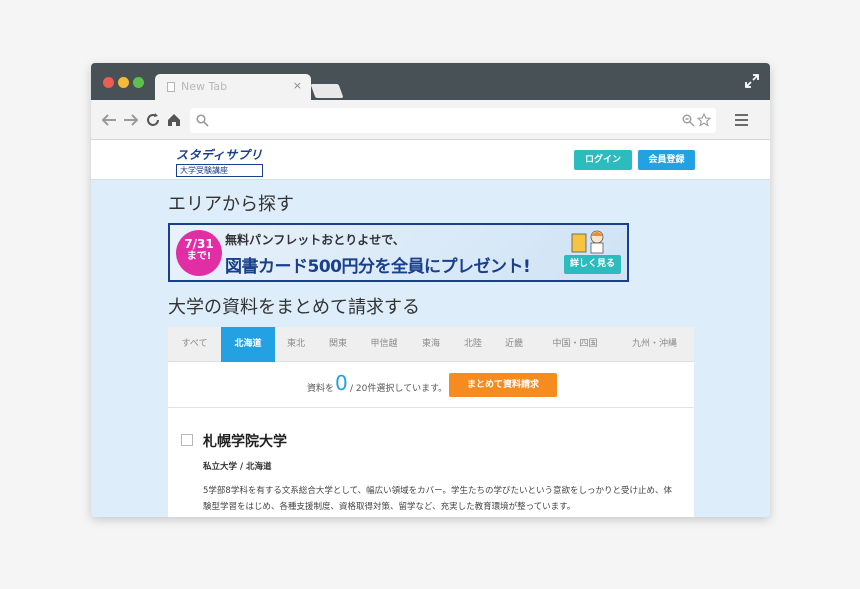 The height and width of the screenshot is (589, 860). Describe the element at coordinates (131, 120) in the screenshot. I see `forward-arrow-icon` at that location.